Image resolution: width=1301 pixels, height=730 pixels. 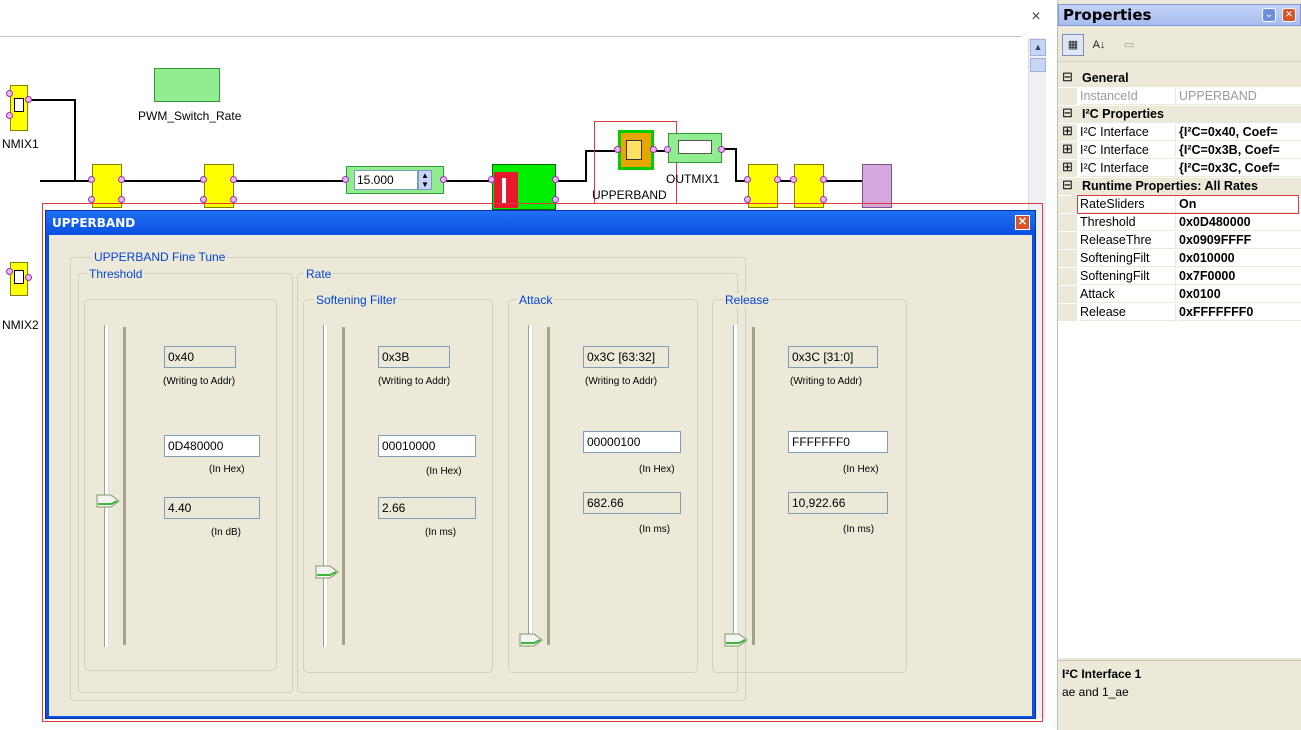 What do you see at coordinates (632, 442) in the screenshot?
I see `attack-hex-input: 00000100` at bounding box center [632, 442].